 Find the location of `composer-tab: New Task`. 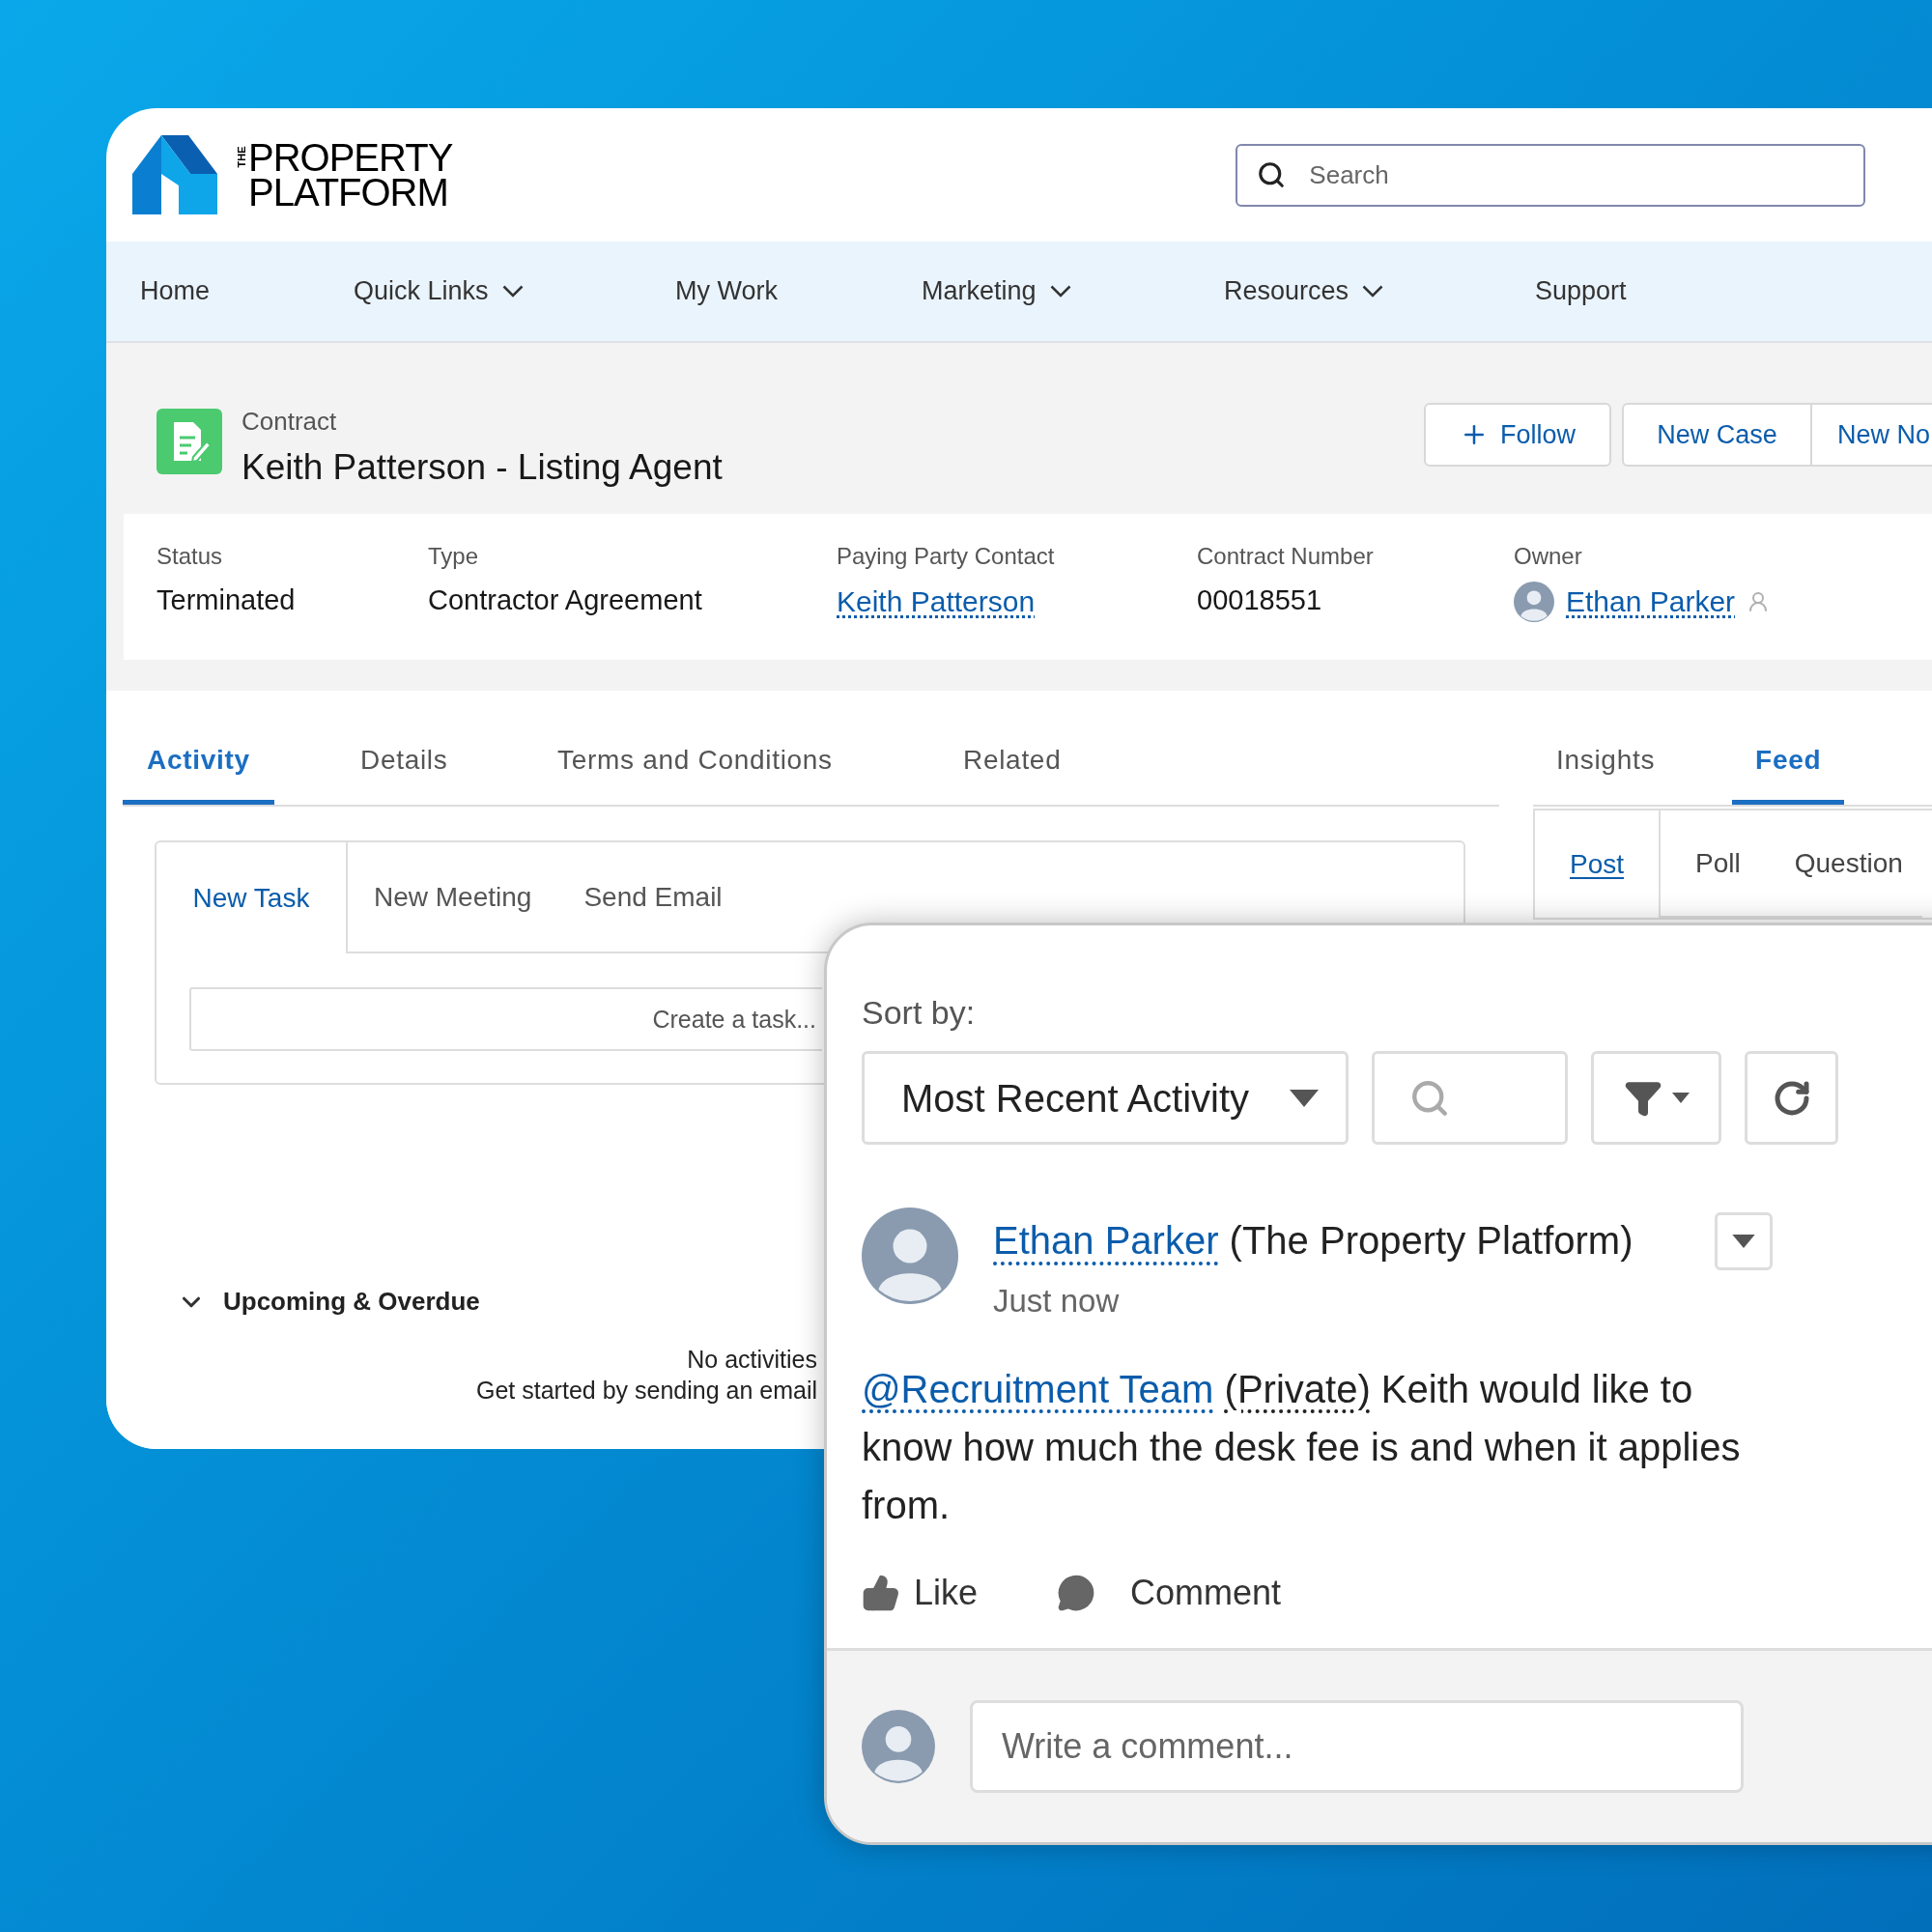

composer-tab: New Task is located at coordinates (252, 897).